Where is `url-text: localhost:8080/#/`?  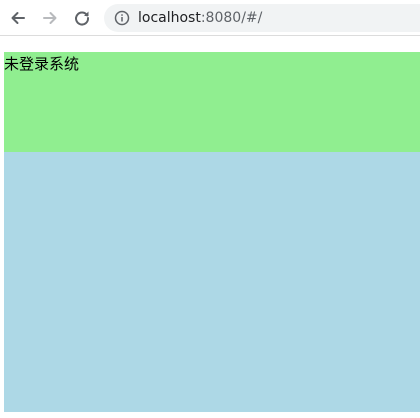
url-text: localhost:8080/#/ is located at coordinates (200, 18).